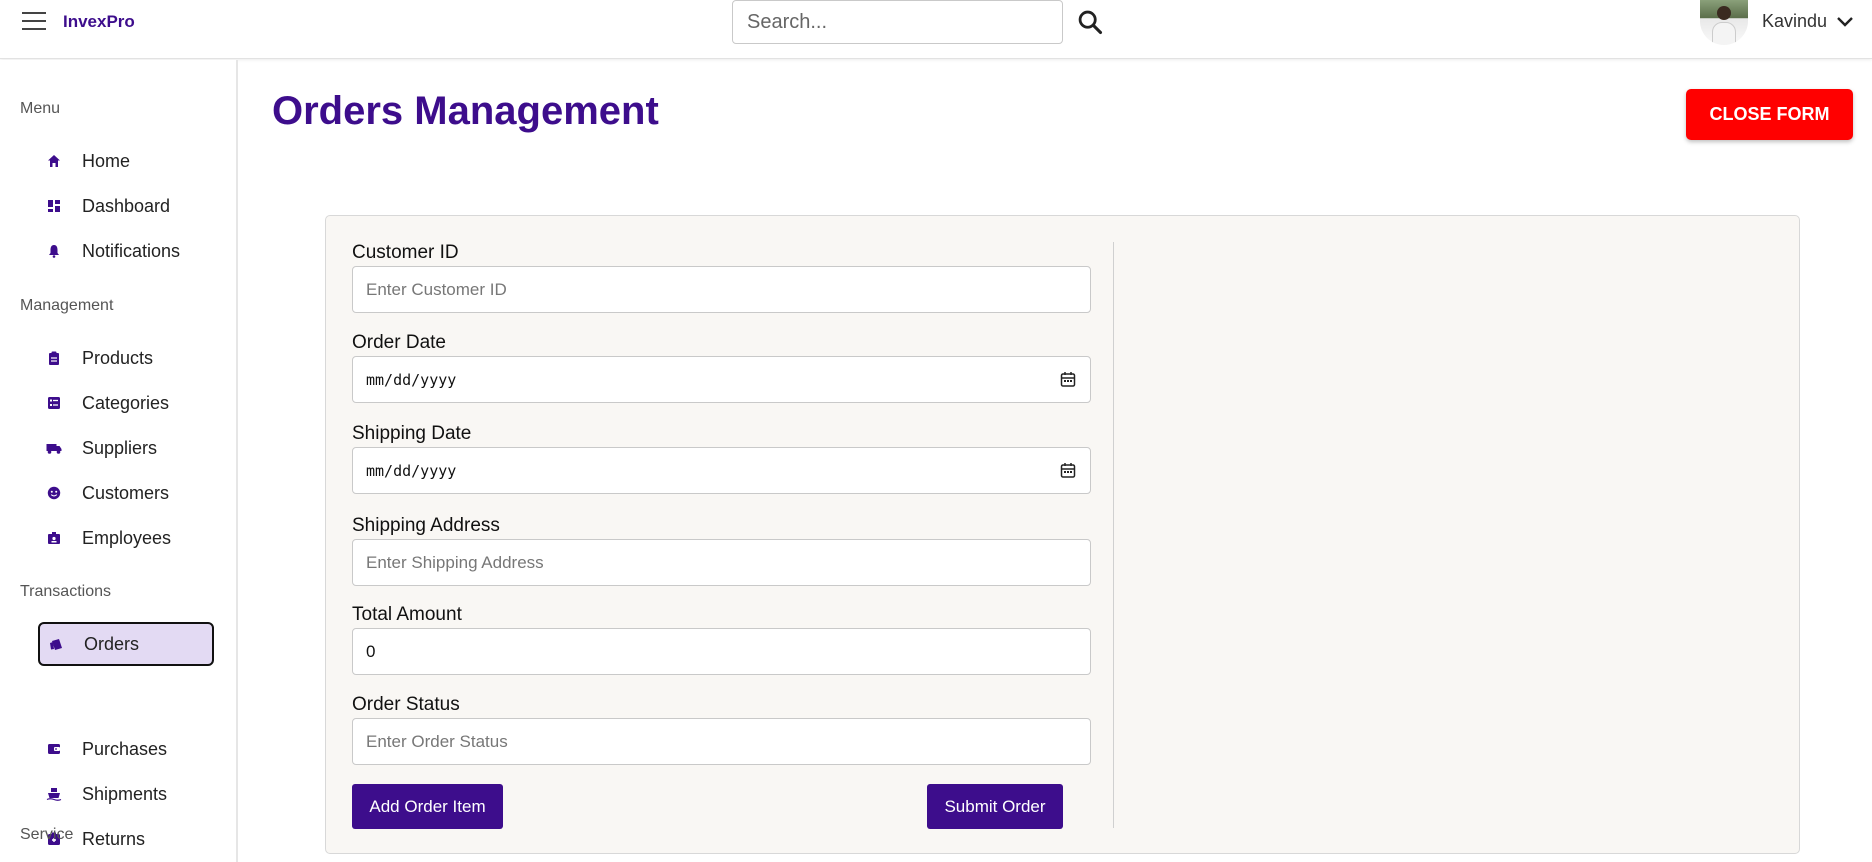  I want to click on sidebar-item-label: Shipments, so click(125, 793).